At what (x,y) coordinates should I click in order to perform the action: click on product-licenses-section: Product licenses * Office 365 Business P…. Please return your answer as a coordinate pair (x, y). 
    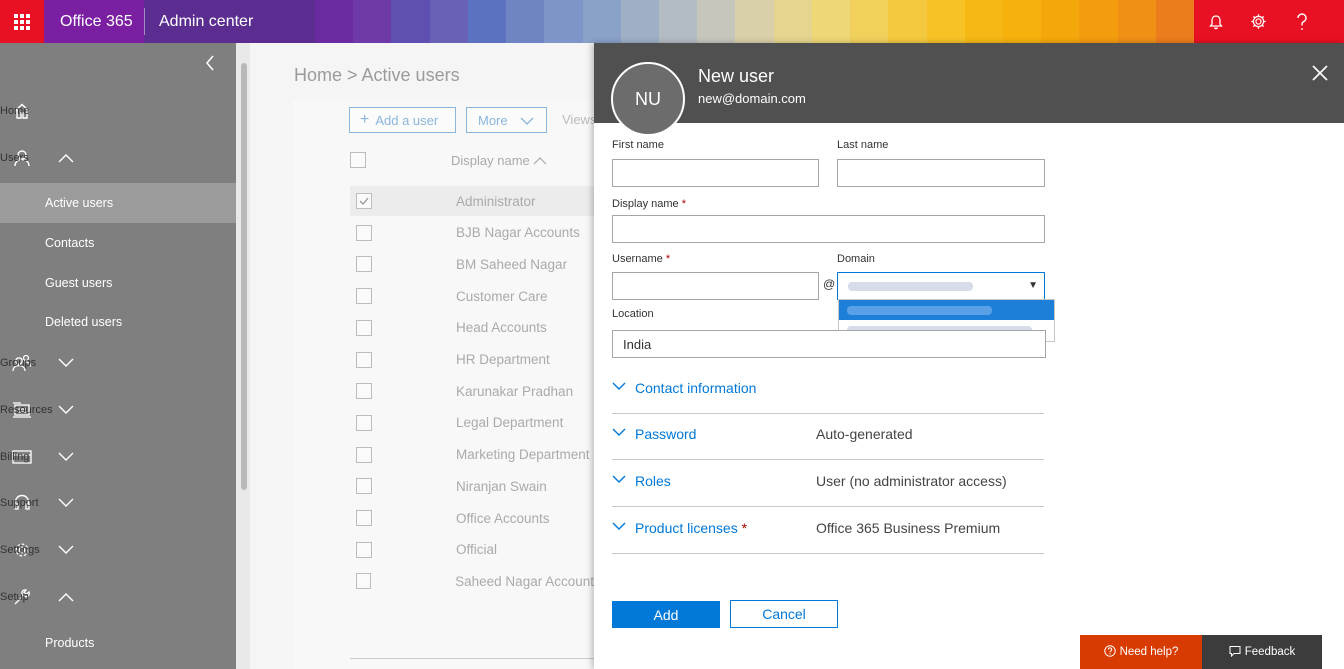
    Looking at the image, I should click on (828, 531).